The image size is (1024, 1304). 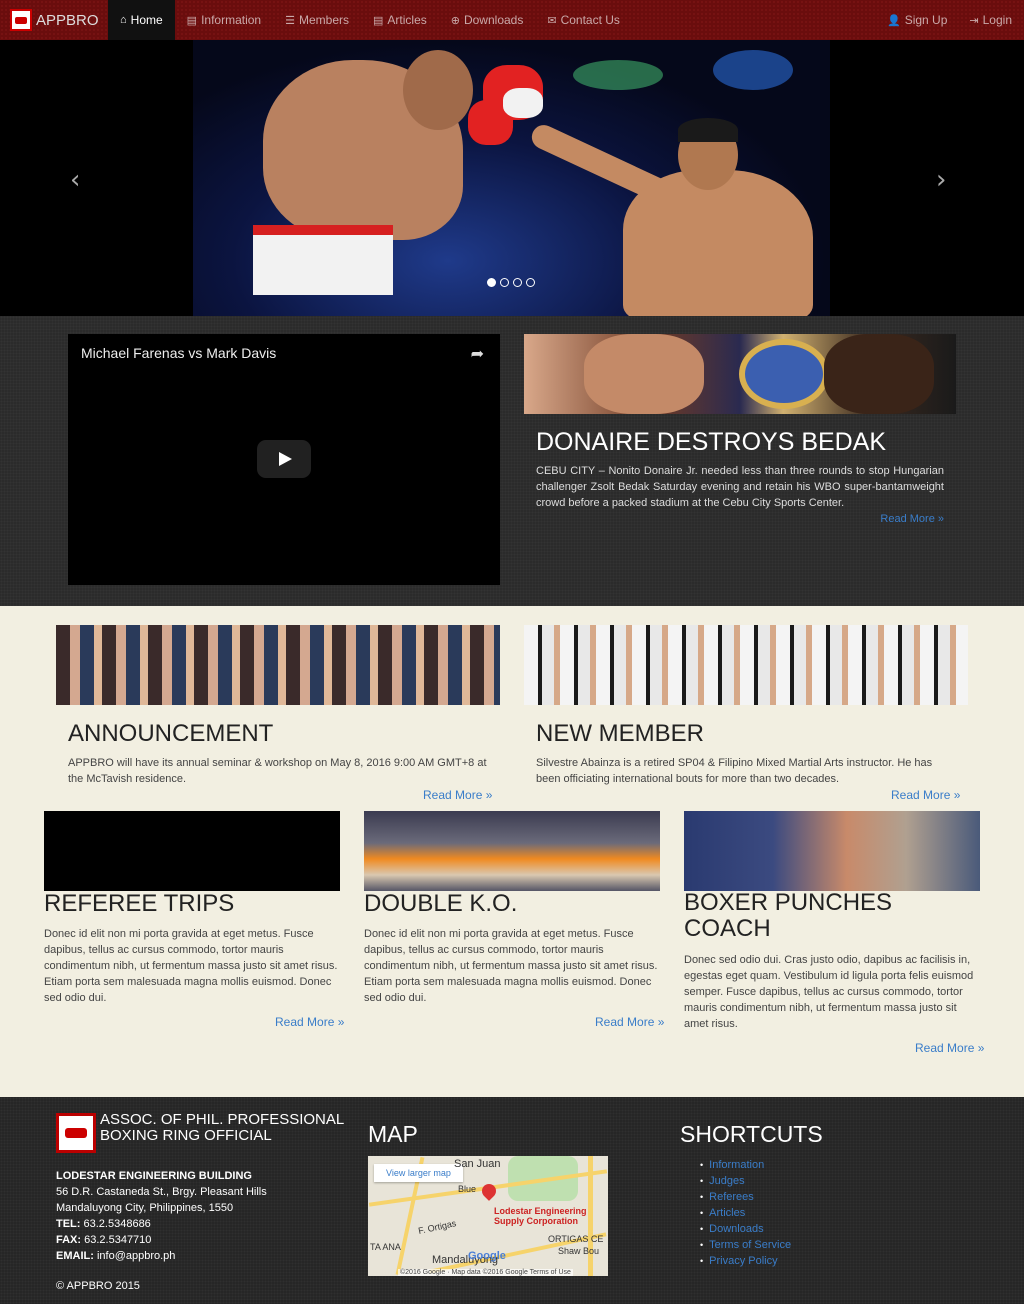 I want to click on referee-trips-title: REFEREE TRIPS, so click(x=139, y=903).